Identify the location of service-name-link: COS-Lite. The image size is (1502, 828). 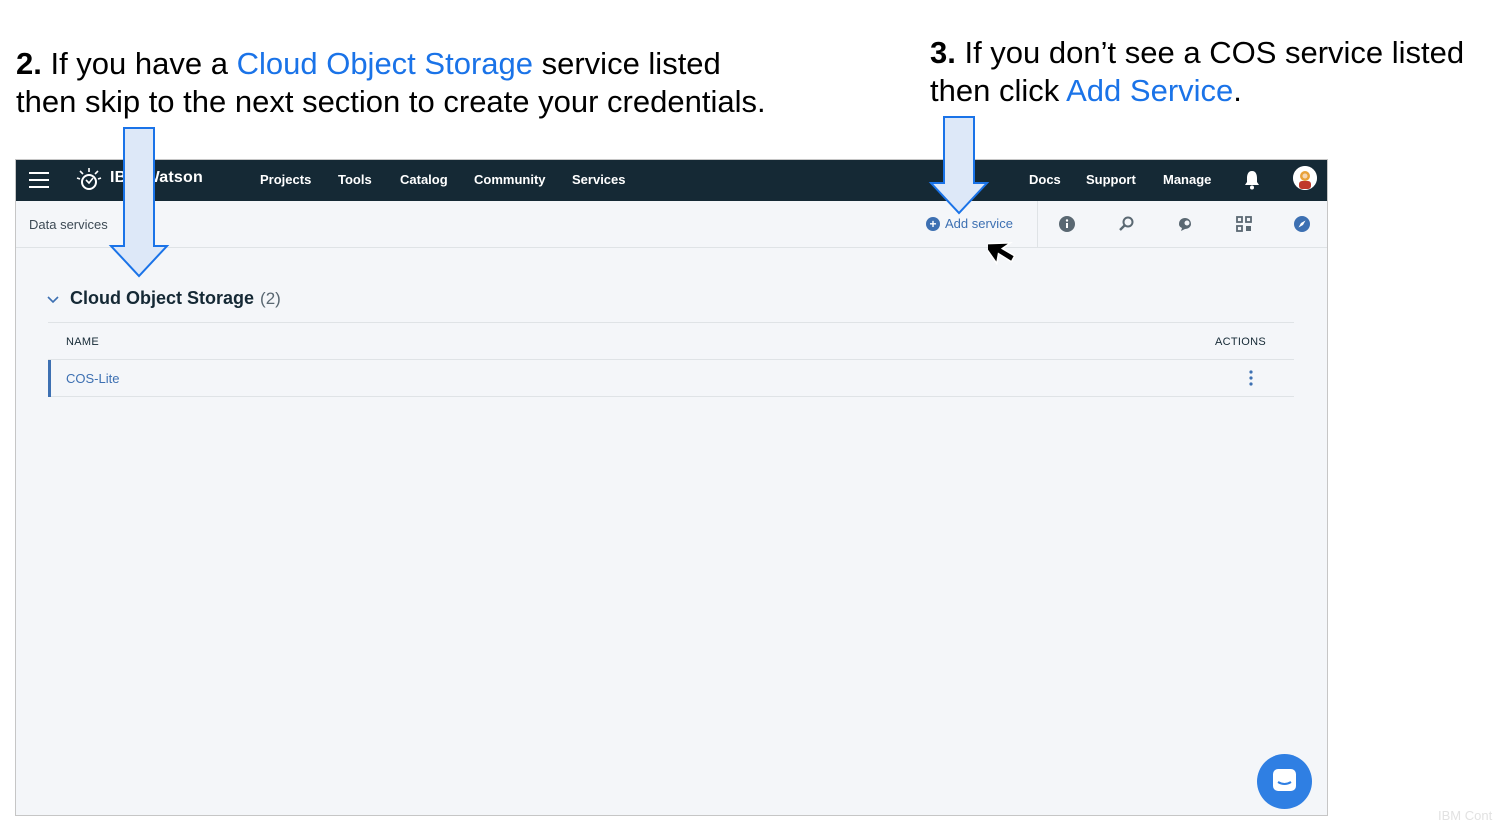
(92, 378).